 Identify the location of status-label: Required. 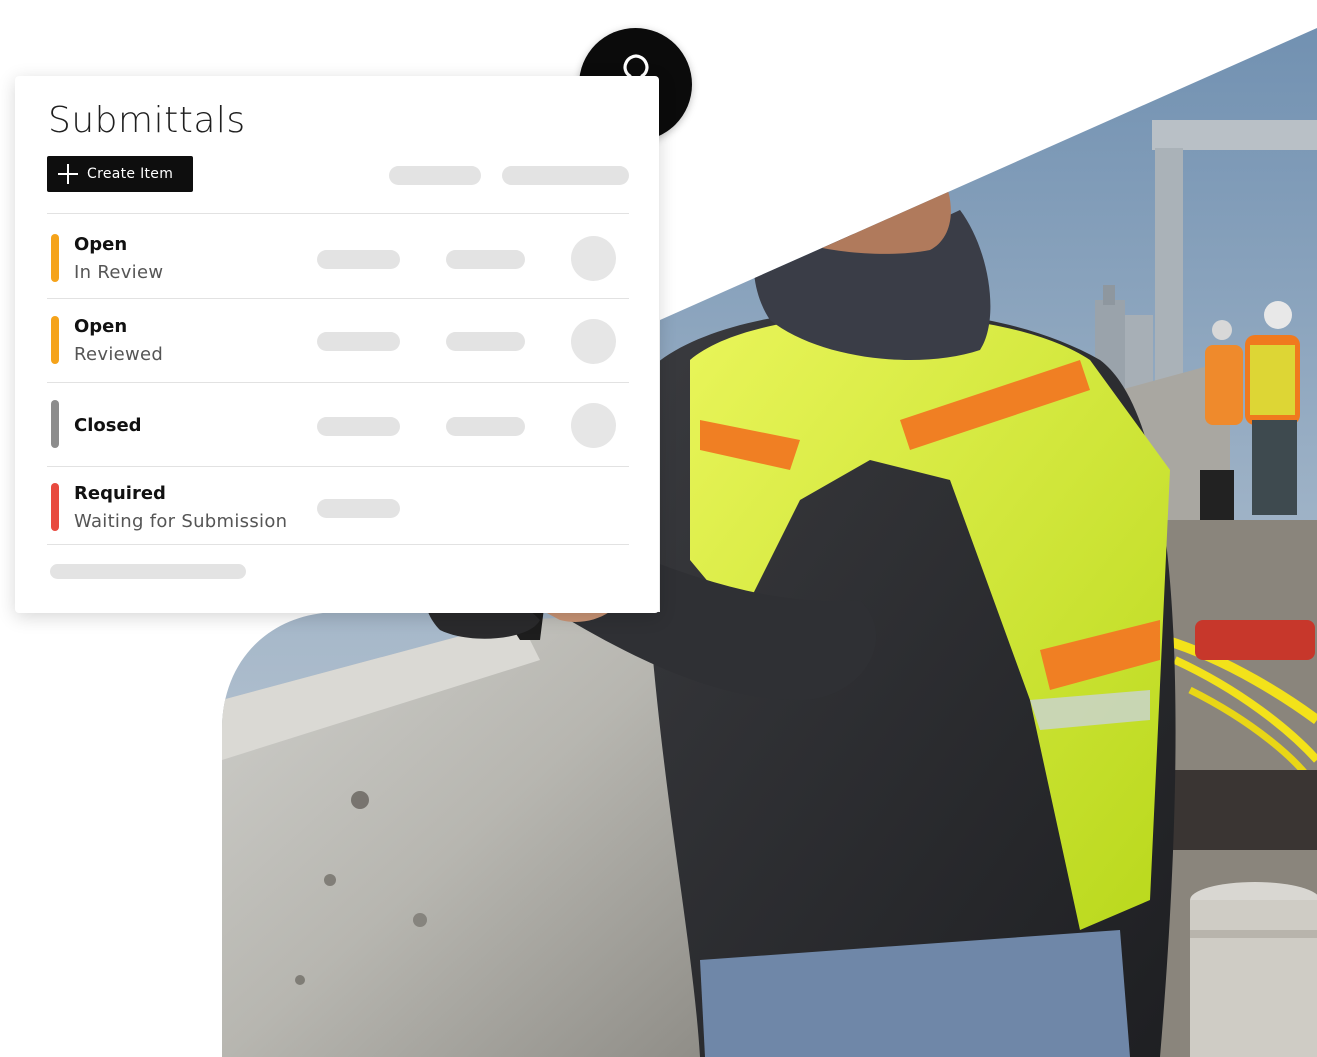
(120, 493).